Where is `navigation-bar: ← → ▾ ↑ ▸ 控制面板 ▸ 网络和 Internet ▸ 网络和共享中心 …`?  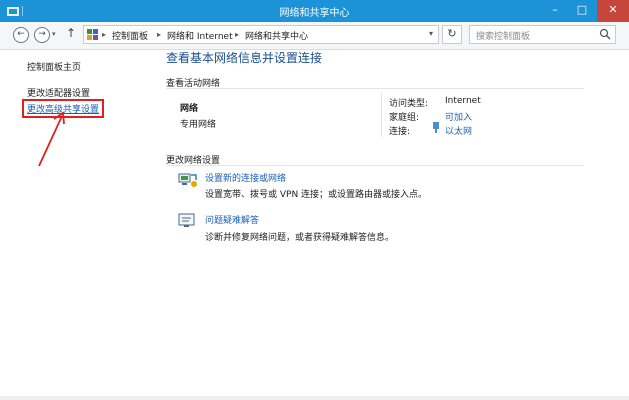 navigation-bar: ← → ▾ ↑ ▸ 控制面板 ▸ 网络和 Internet ▸ 网络和共享中心 … is located at coordinates (314, 36).